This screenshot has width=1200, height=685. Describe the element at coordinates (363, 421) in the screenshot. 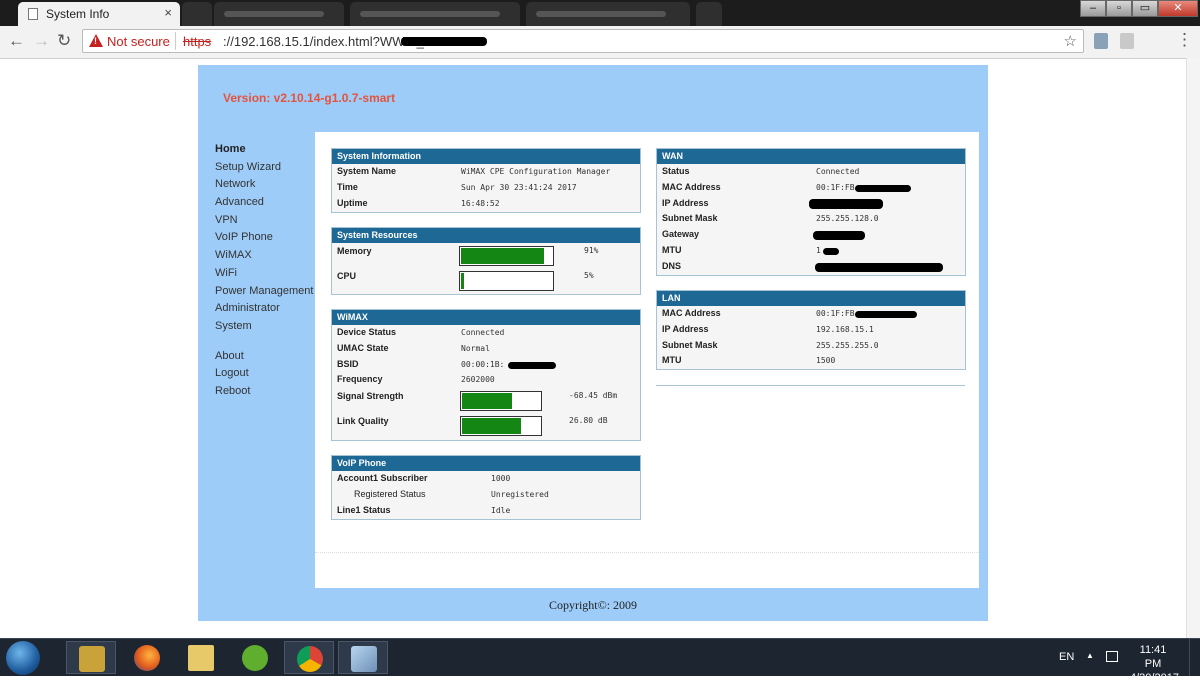

I see `row-label: Link Quality` at that location.